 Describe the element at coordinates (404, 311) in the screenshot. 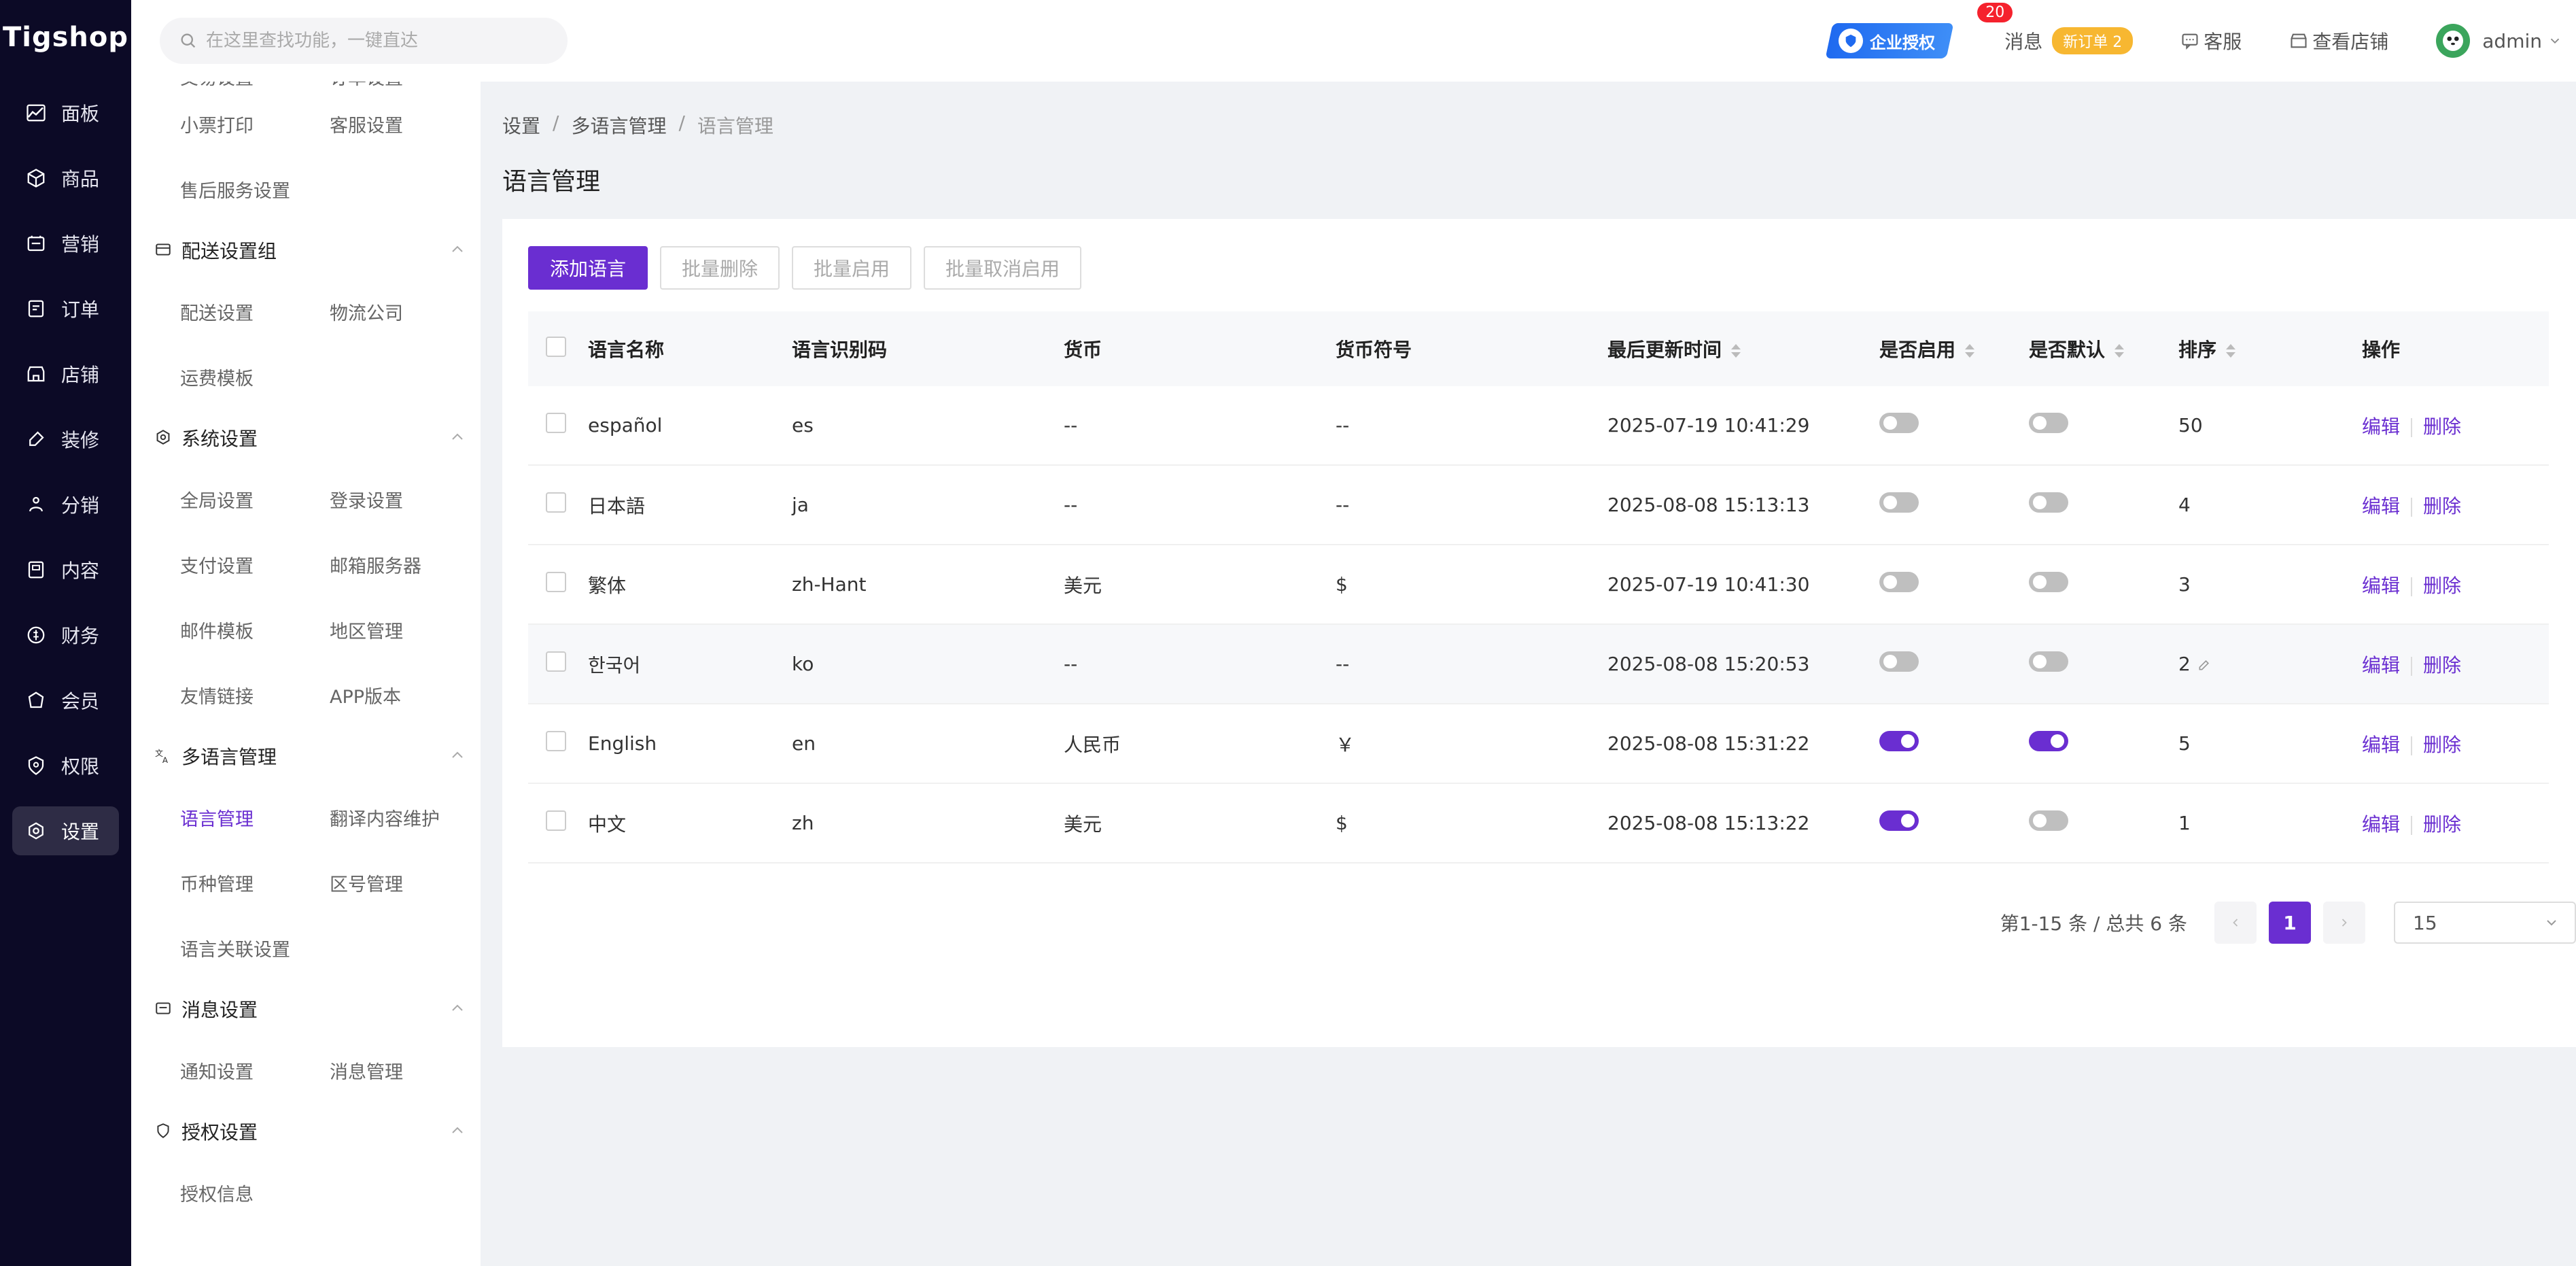

I see `submenu-item-logistics: 物流公司` at that location.